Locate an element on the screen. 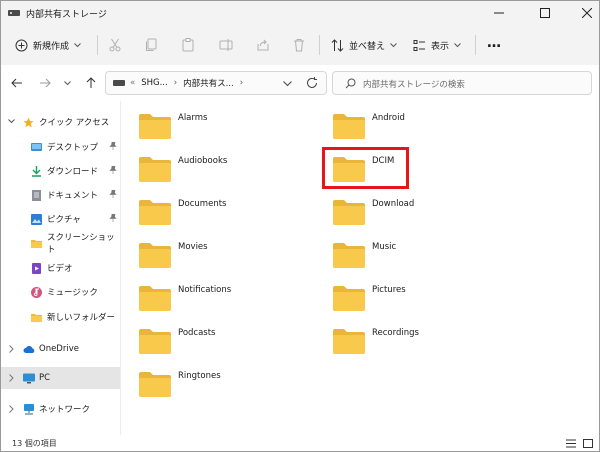 The width and height of the screenshot is (600, 452). sidebar-item-label: ピクチャ is located at coordinates (64, 220).